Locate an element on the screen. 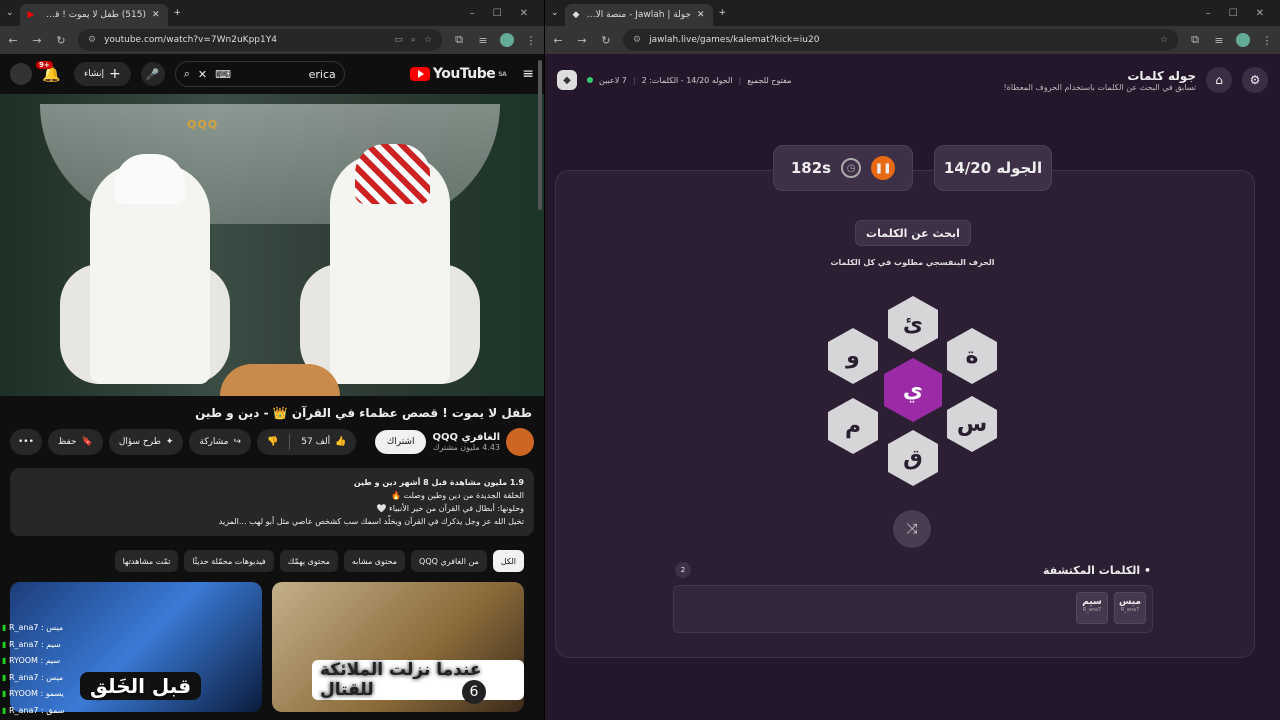 The height and width of the screenshot is (720, 1280). chip-similar: محتوى مشابه is located at coordinates (374, 561).